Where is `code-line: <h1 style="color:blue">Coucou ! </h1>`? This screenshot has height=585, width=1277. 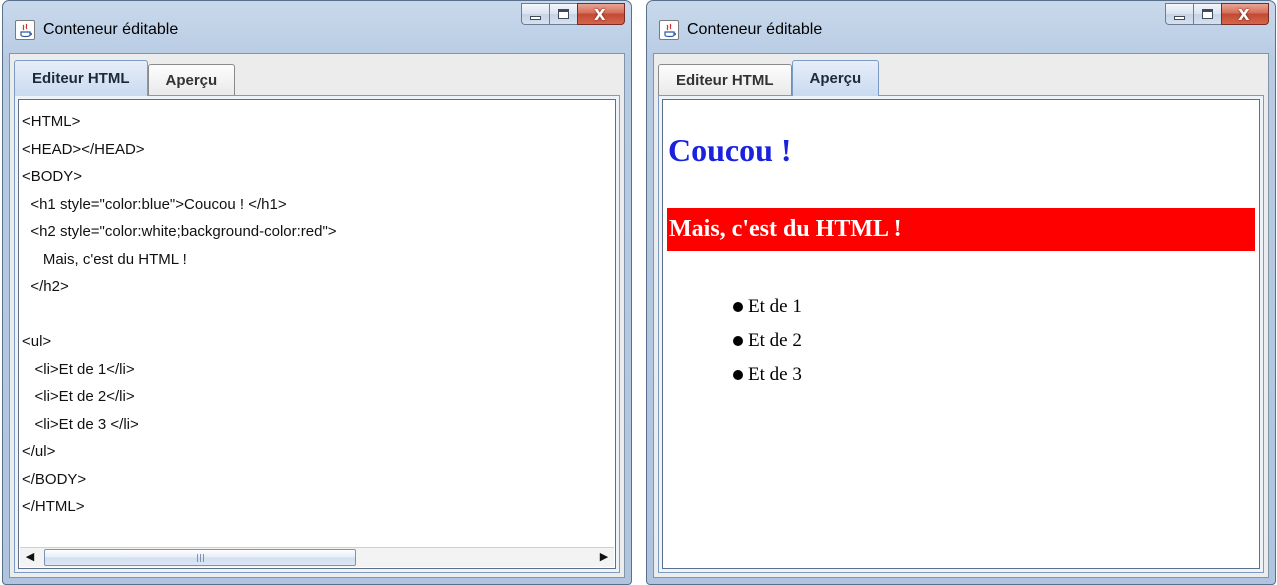
code-line: <h1 style="color:blue">Coucou ! </h1> is located at coordinates (154, 204).